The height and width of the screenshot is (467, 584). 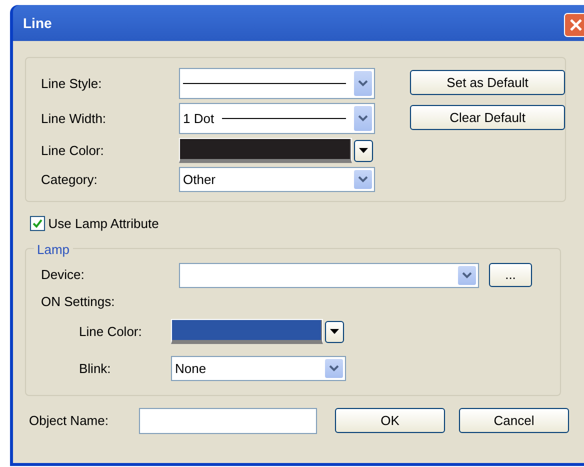 What do you see at coordinates (95, 369) in the screenshot?
I see `field-label: Blink:` at bounding box center [95, 369].